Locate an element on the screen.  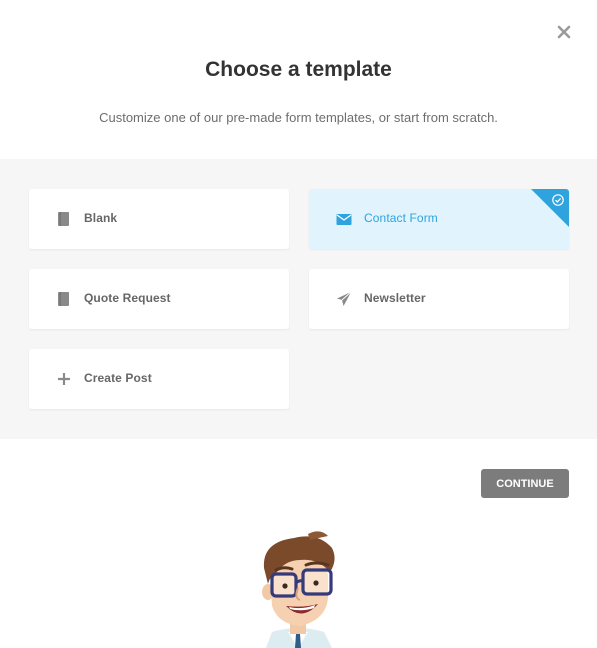
modal-title: Choose a template is located at coordinates (298, 69).